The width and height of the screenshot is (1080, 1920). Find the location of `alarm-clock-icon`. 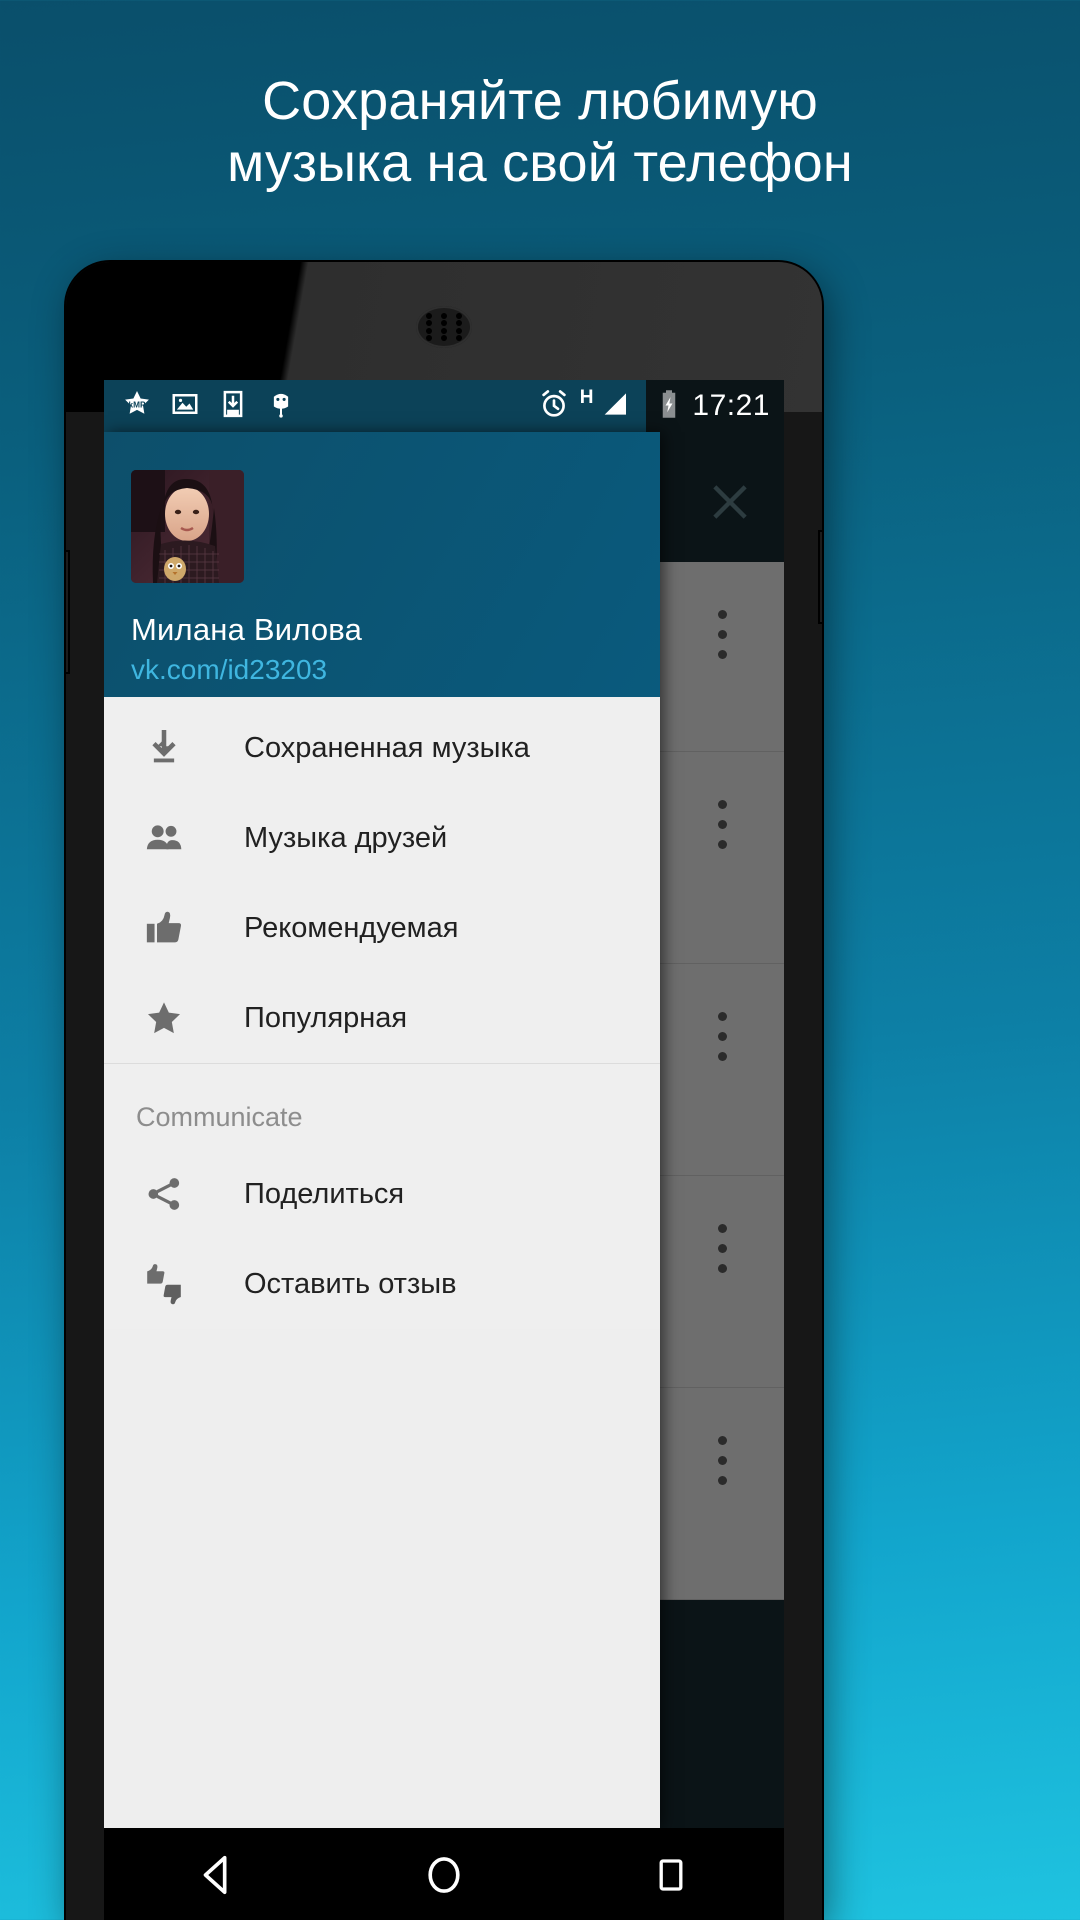

alarm-clock-icon is located at coordinates (554, 406).